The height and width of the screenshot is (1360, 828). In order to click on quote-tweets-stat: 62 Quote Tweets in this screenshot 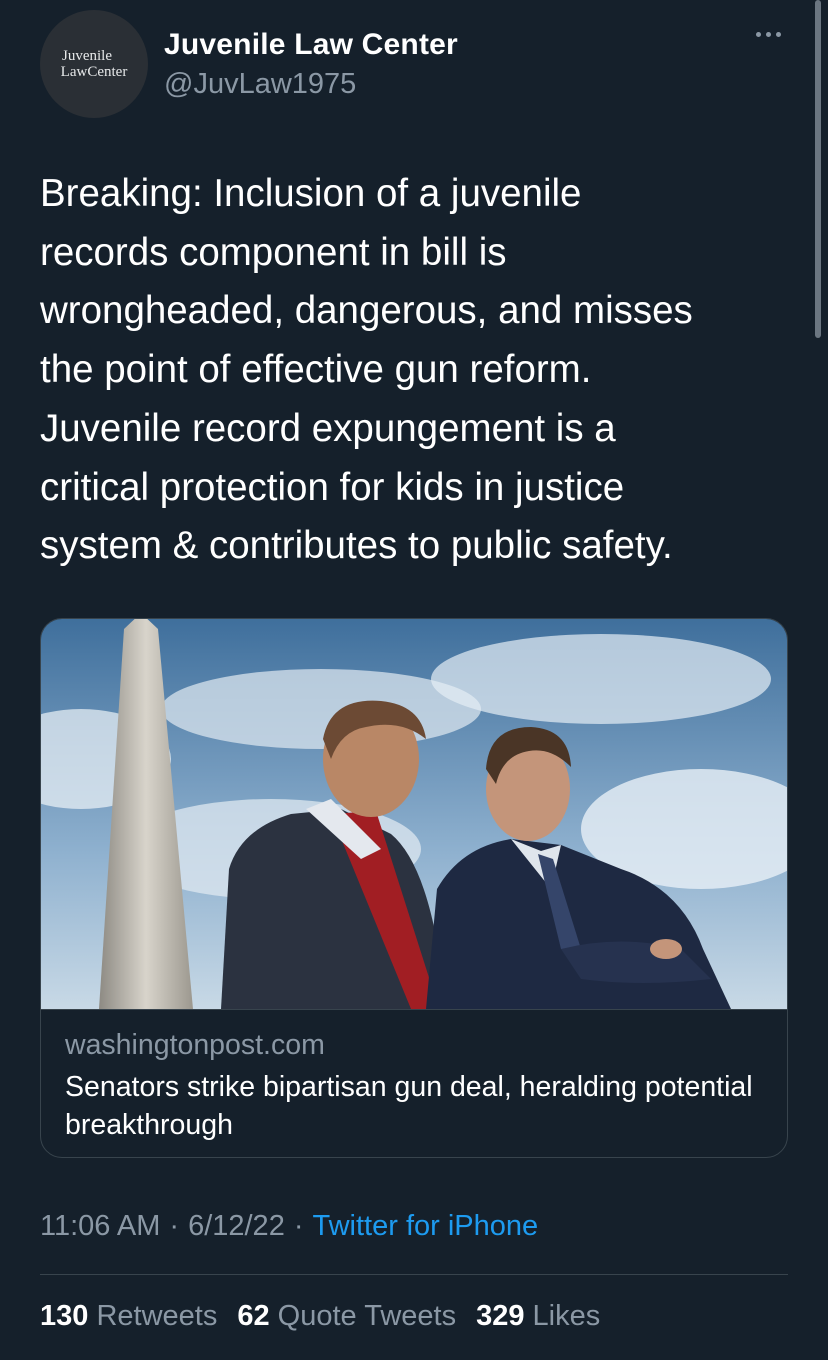, I will do `click(346, 1316)`.